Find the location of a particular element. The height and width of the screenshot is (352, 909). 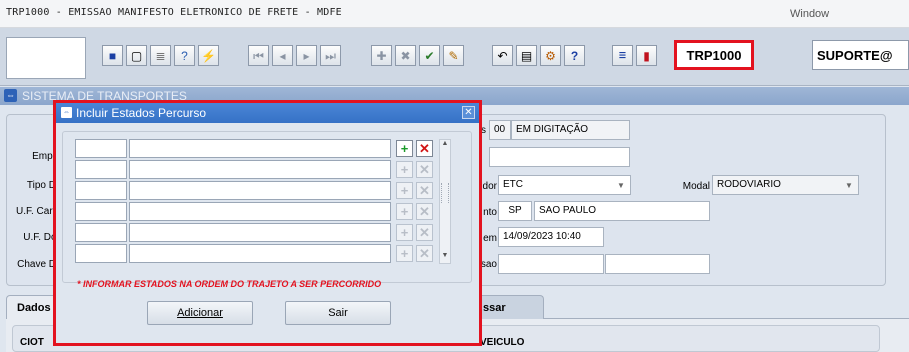

uf-name-field: SAO PAULO is located at coordinates (622, 211).